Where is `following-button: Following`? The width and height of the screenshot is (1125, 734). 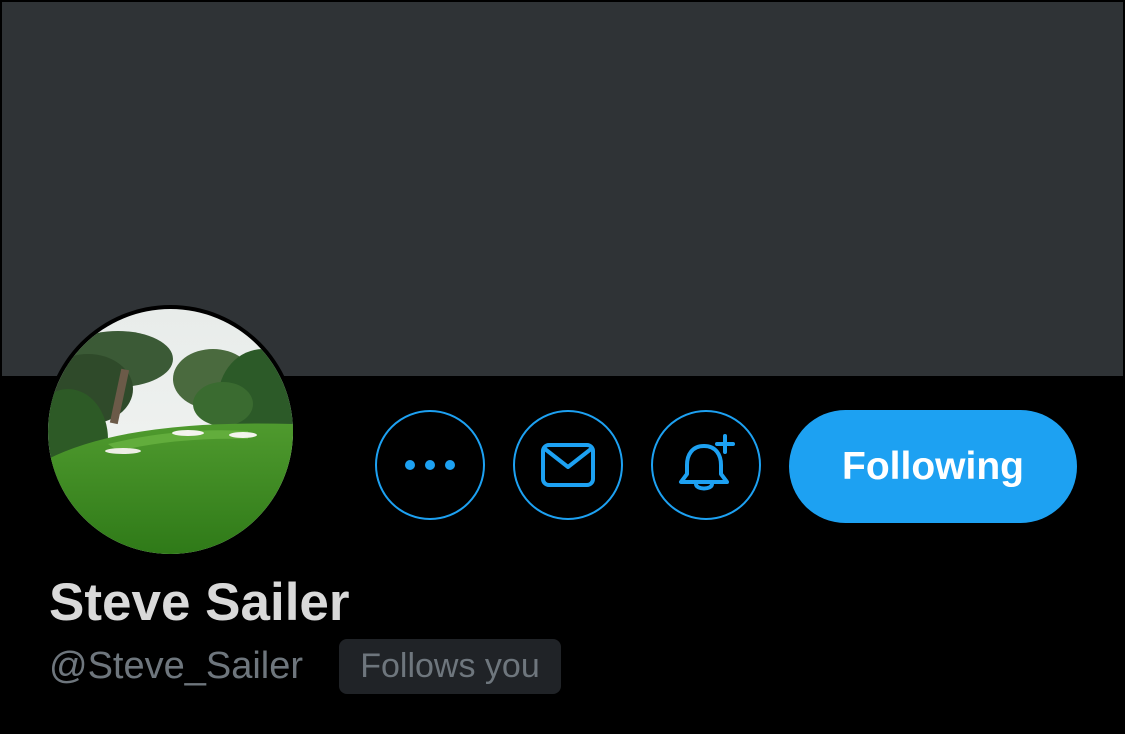 following-button: Following is located at coordinates (933, 466).